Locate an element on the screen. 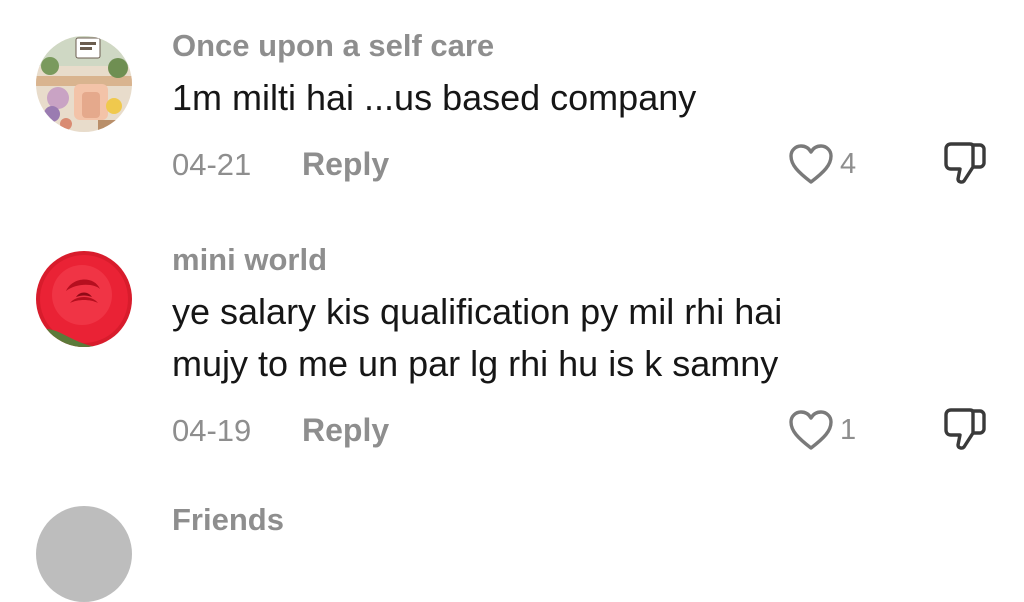 The width and height of the screenshot is (1024, 602). avatar is located at coordinates (84, 554).